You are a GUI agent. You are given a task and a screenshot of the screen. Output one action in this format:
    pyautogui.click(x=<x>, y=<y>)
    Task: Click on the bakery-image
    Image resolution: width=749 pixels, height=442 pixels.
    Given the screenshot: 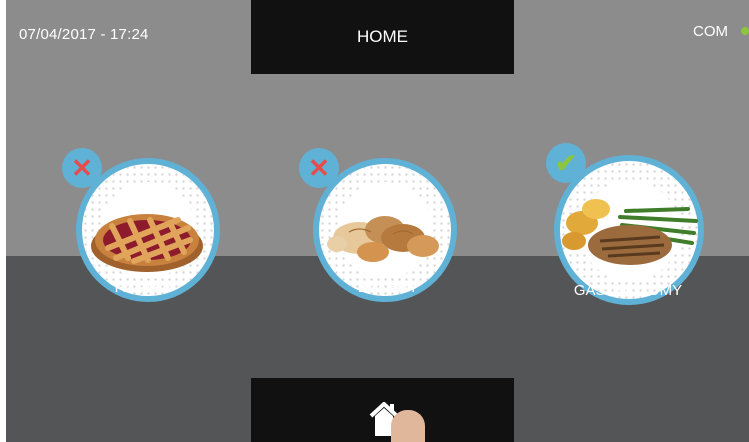 What is the action you would take?
    pyautogui.click(x=383, y=239)
    